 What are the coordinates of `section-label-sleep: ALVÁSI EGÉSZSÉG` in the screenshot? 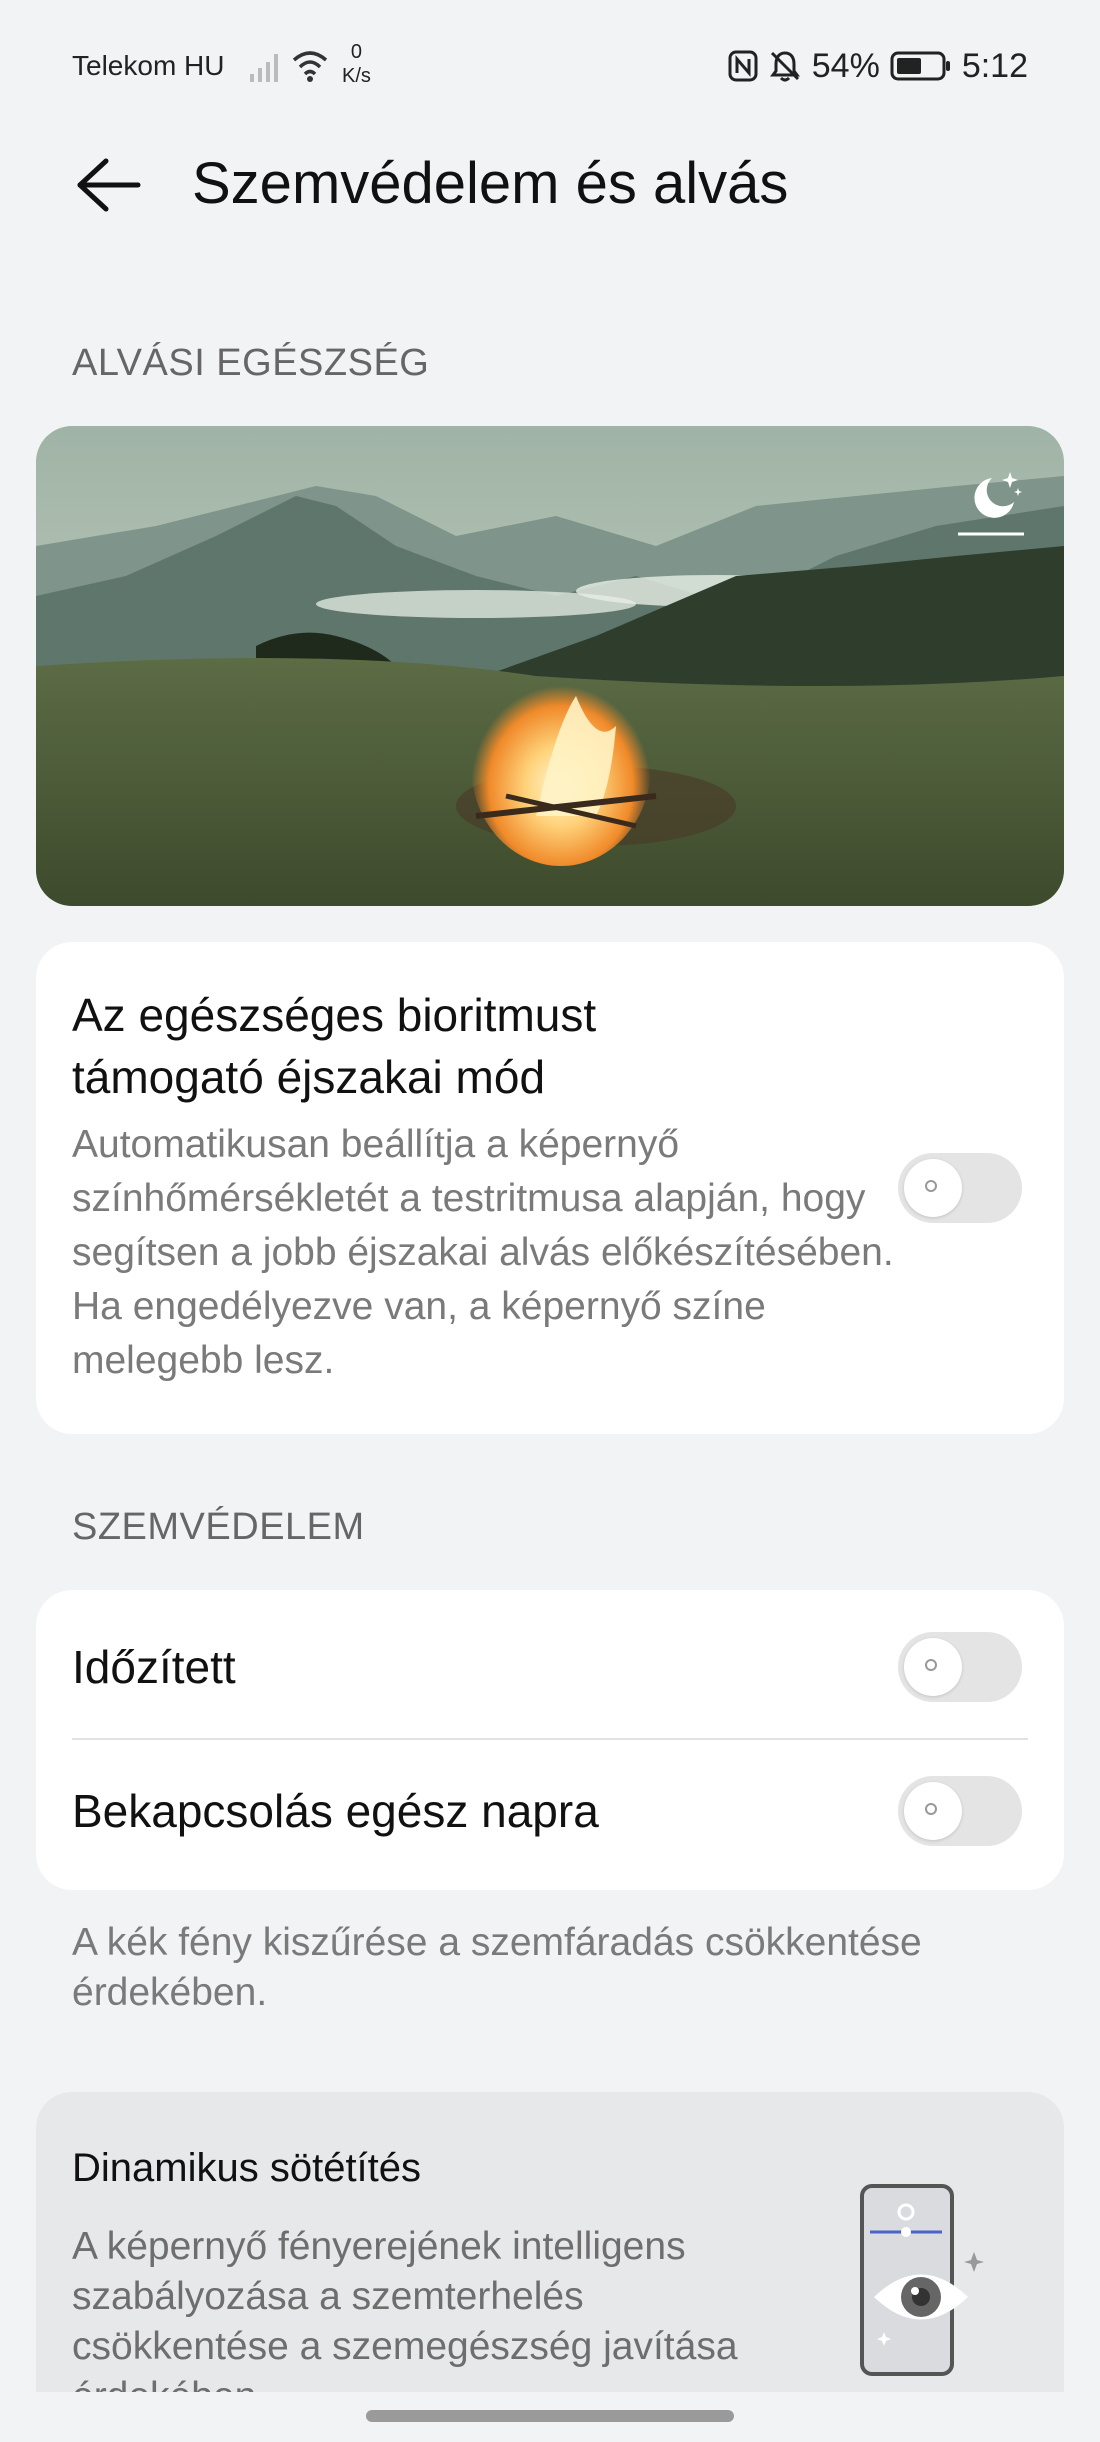 It's located at (251, 363).